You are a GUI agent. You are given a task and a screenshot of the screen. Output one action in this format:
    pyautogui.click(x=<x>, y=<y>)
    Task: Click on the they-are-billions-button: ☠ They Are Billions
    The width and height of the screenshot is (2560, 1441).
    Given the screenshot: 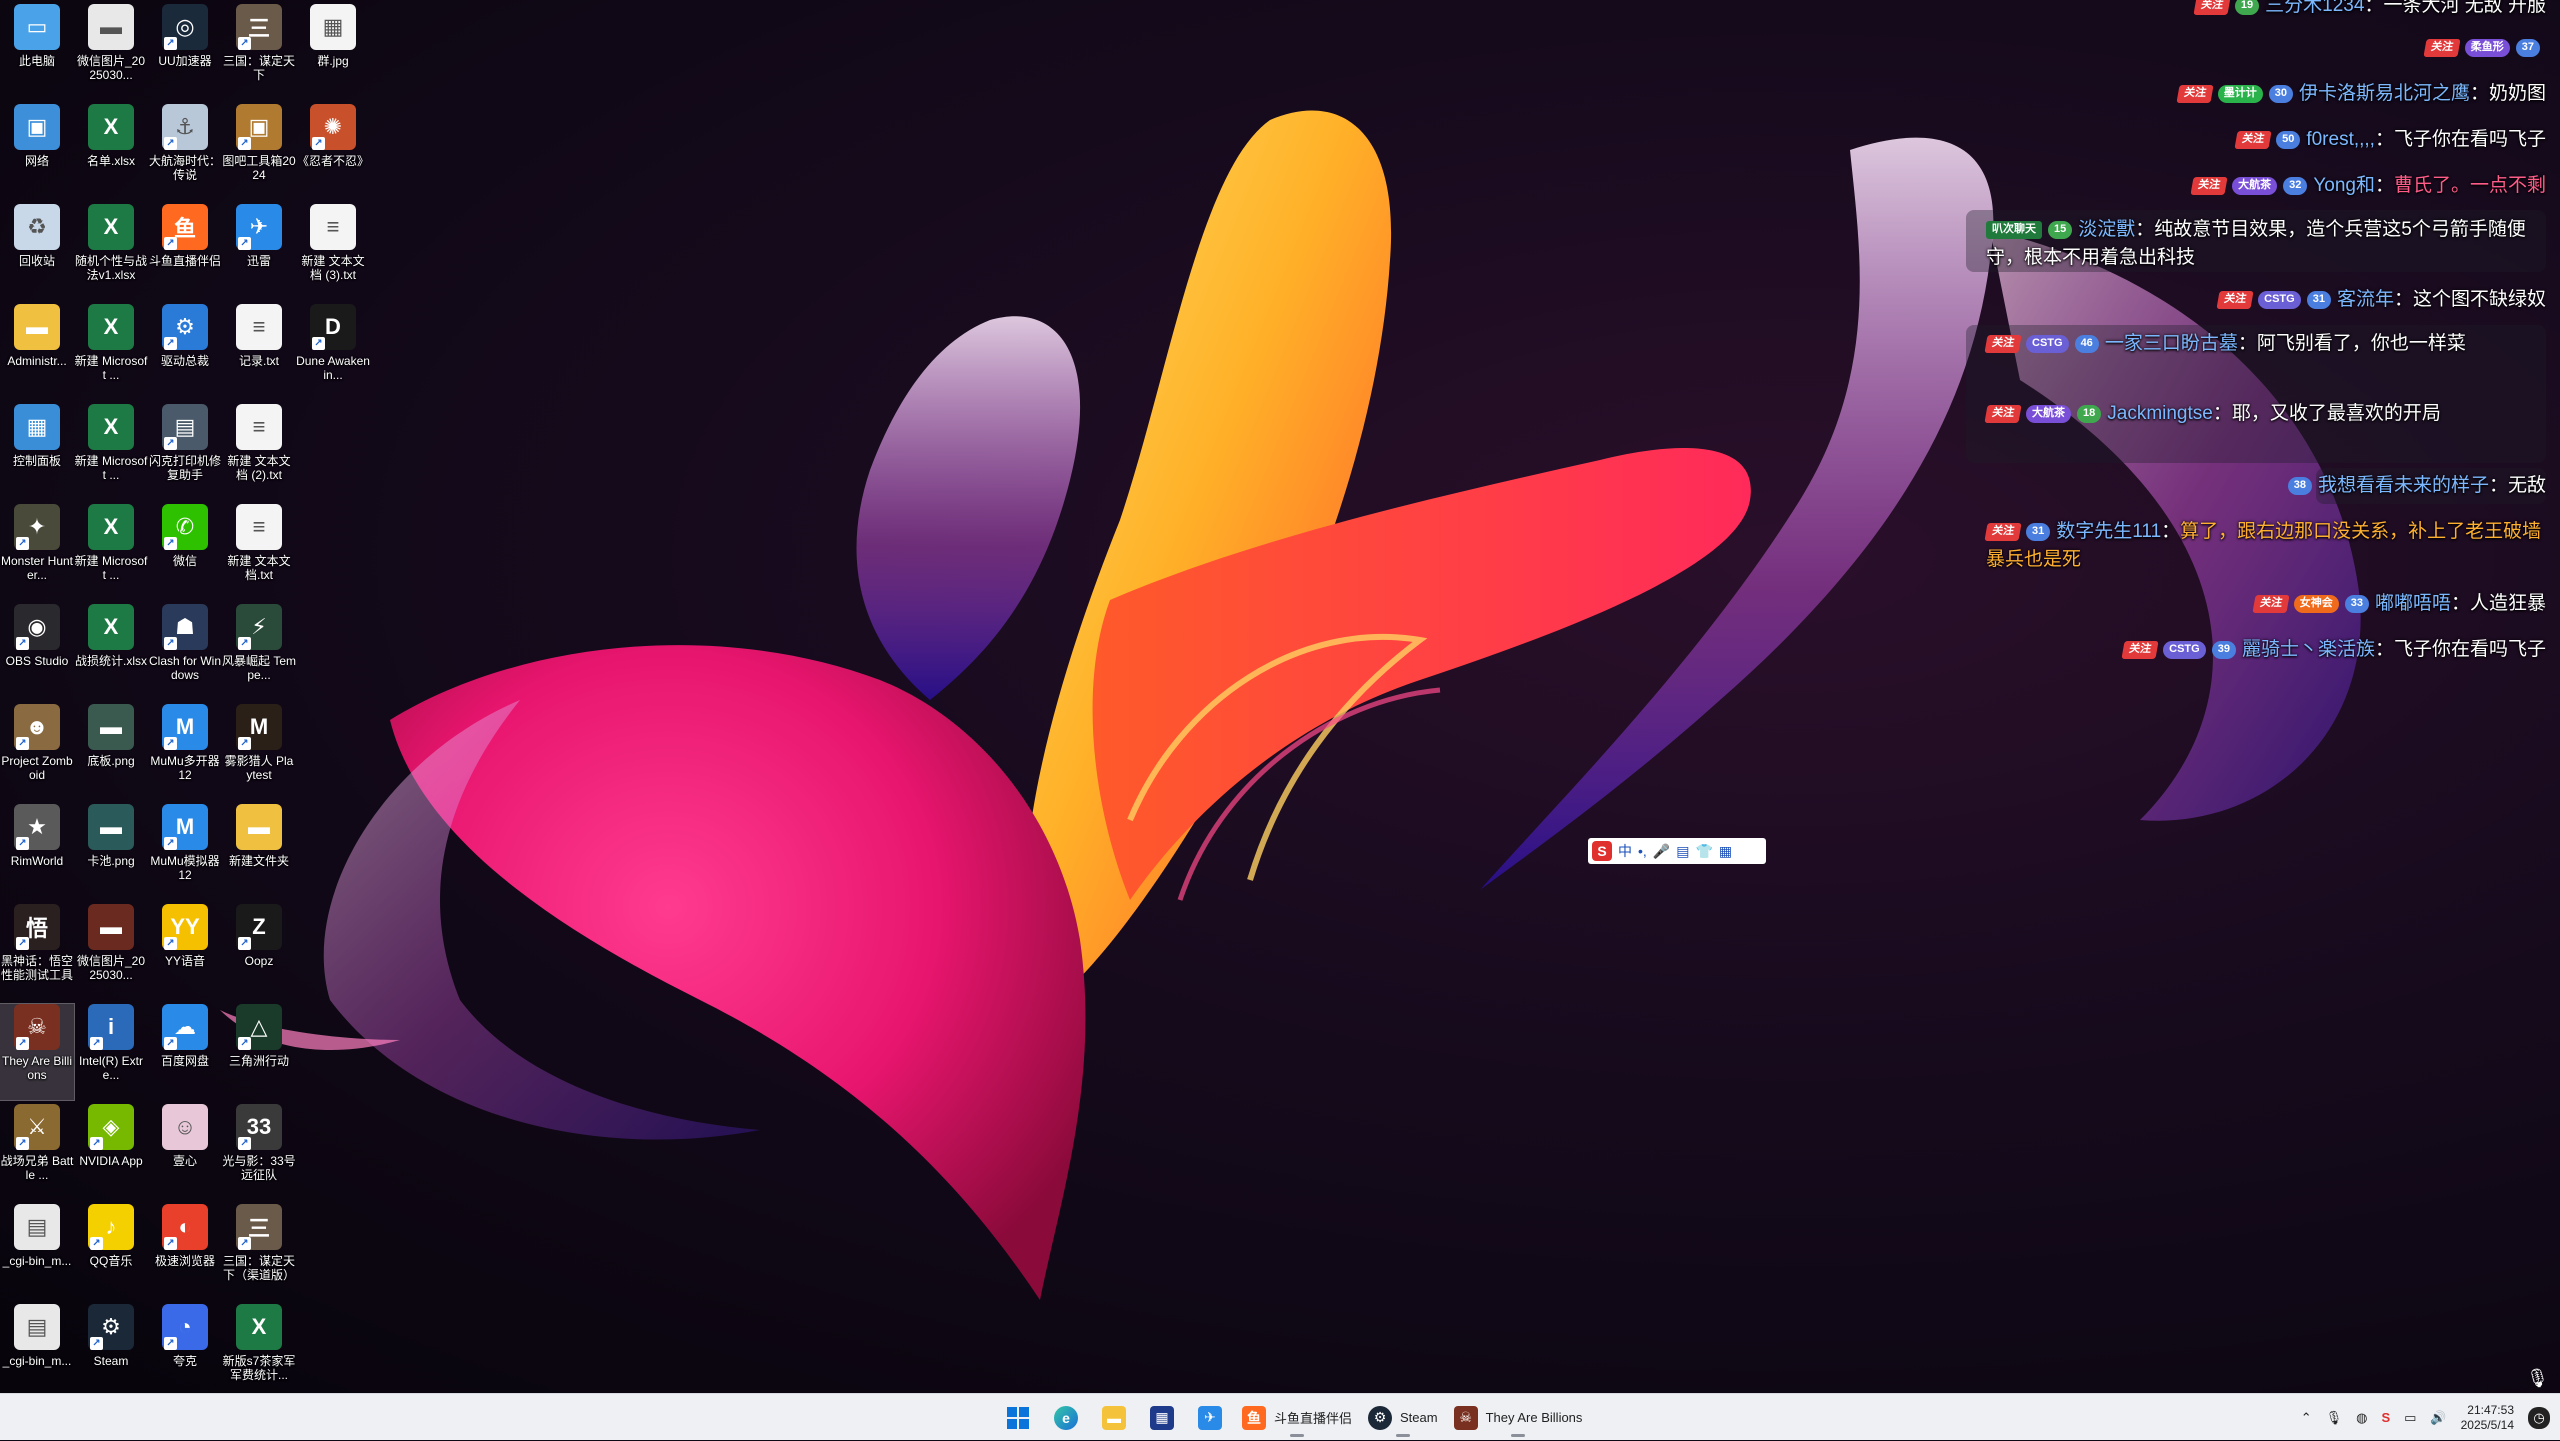 What is the action you would take?
    pyautogui.click(x=1518, y=1418)
    